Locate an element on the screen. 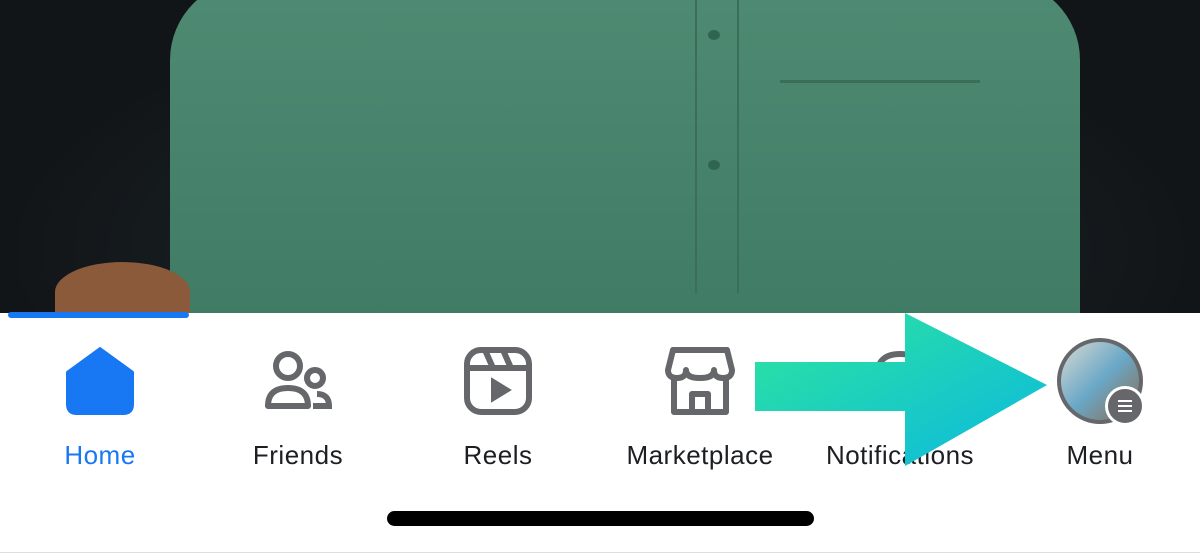 Image resolution: width=1200 pixels, height=553 pixels. marketplace-icon is located at coordinates (700, 381).